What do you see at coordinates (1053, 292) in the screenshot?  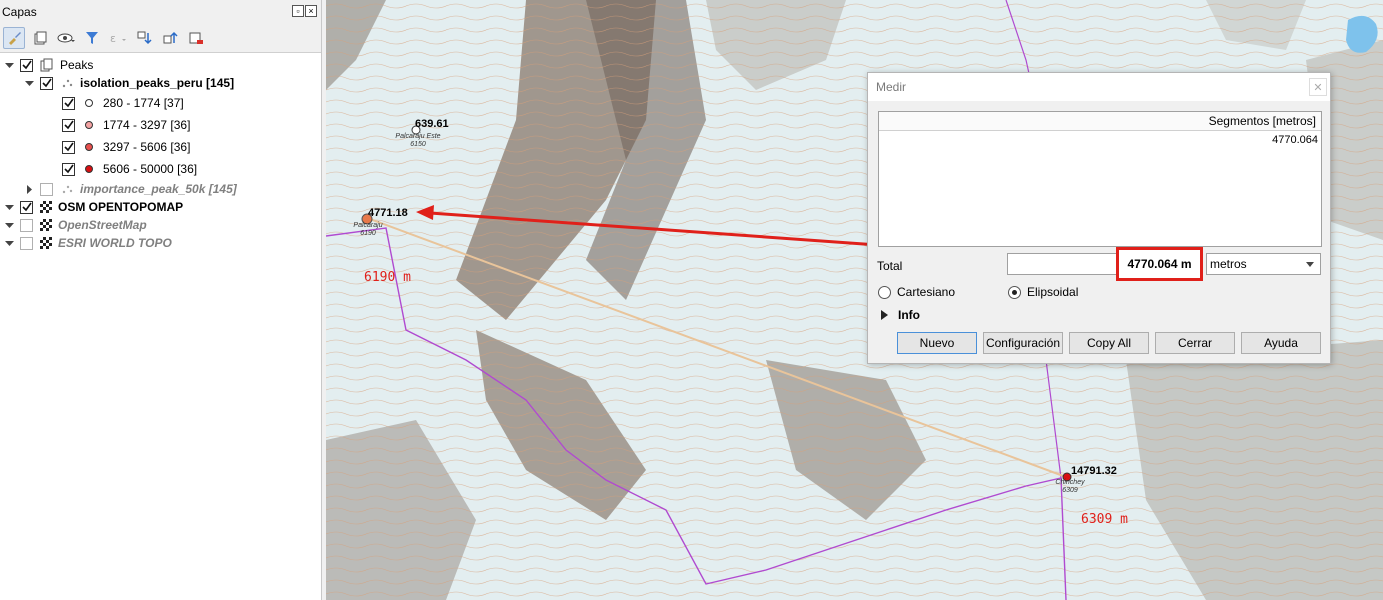 I see `radio-label: Elipsoidal` at bounding box center [1053, 292].